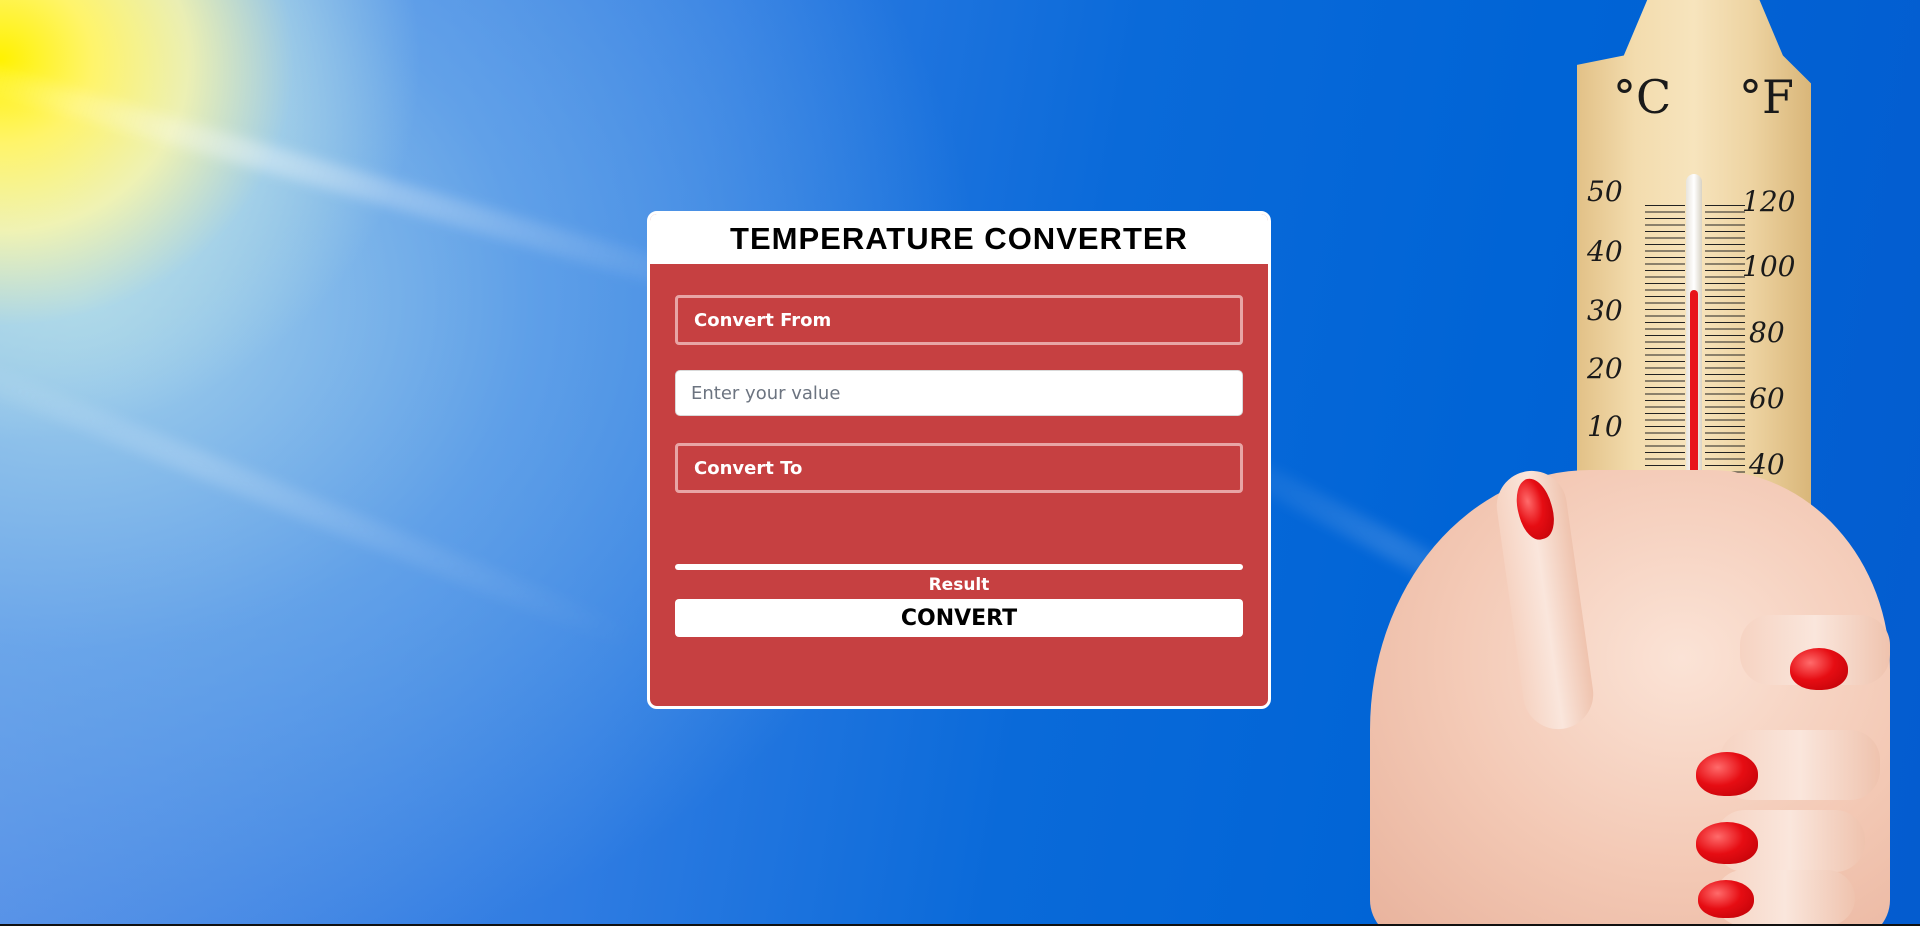 This screenshot has width=1920, height=926. Describe the element at coordinates (323, 492) in the screenshot. I see `sun-ray` at that location.